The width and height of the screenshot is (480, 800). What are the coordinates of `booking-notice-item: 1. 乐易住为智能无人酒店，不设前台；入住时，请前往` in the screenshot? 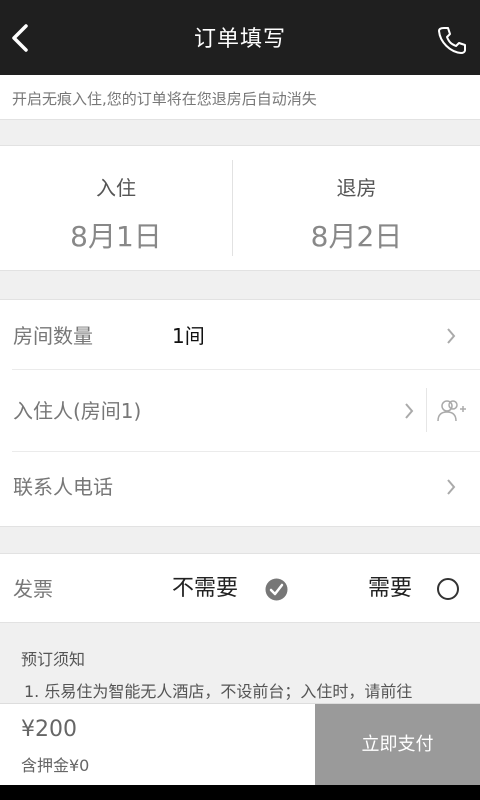 It's located at (218, 691).